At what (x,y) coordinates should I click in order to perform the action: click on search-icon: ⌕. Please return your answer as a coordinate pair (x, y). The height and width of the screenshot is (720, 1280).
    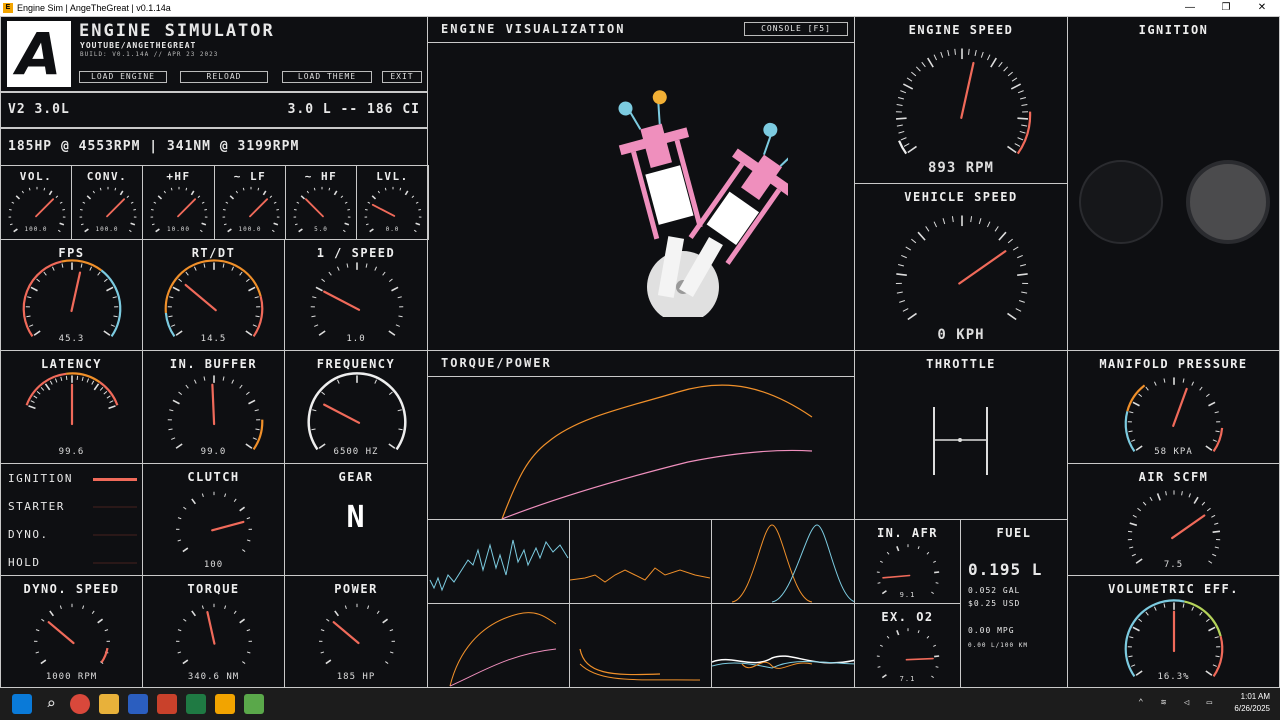
    Looking at the image, I should click on (51, 704).